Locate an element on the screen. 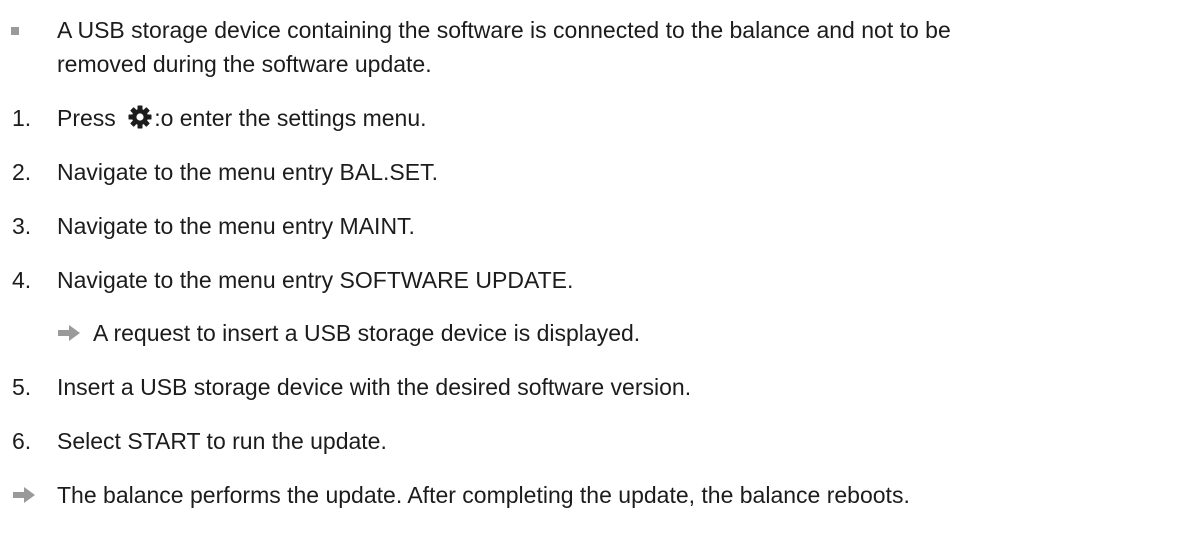  step-number: 3. is located at coordinates (22, 226).